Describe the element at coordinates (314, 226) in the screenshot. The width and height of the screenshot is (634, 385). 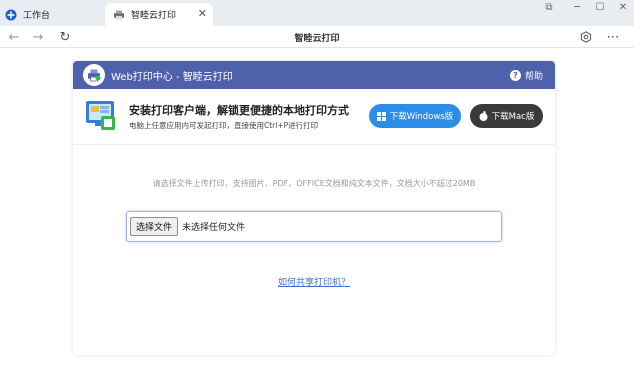
I see `file-upload-input: 选择文件 未选择任何文件` at that location.